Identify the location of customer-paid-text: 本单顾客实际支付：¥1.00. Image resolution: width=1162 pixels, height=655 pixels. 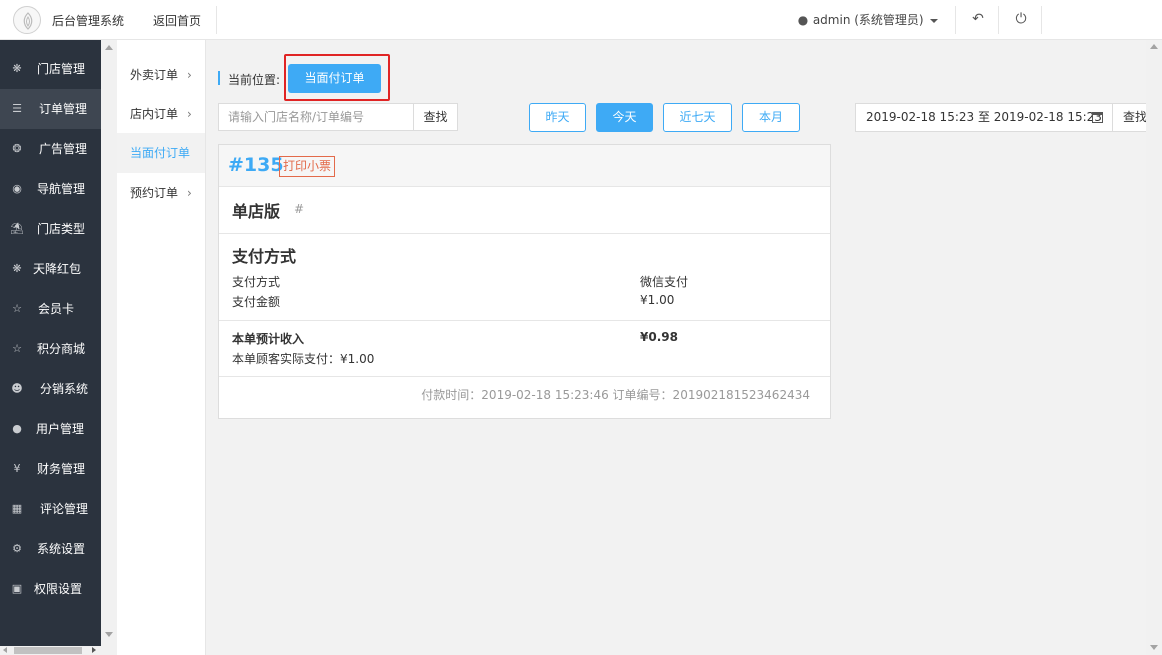
(303, 359).